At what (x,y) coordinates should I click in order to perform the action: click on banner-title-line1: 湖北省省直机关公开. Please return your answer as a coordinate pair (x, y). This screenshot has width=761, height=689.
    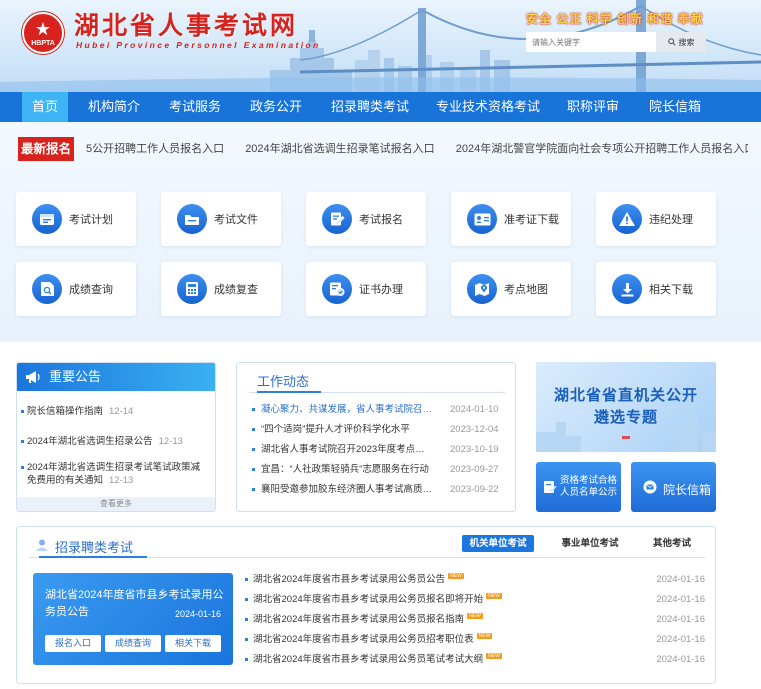
    Looking at the image, I should click on (625, 395).